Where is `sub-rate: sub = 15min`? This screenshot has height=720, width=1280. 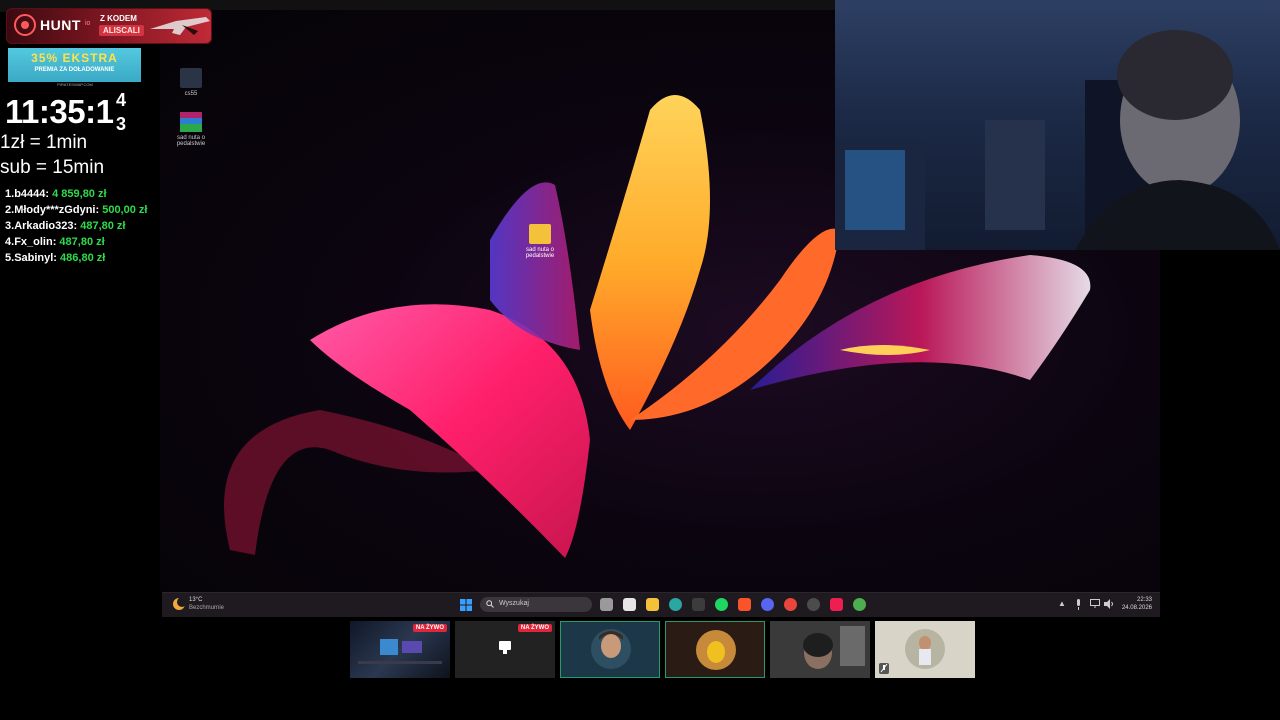 sub-rate: sub = 15min is located at coordinates (52, 167).